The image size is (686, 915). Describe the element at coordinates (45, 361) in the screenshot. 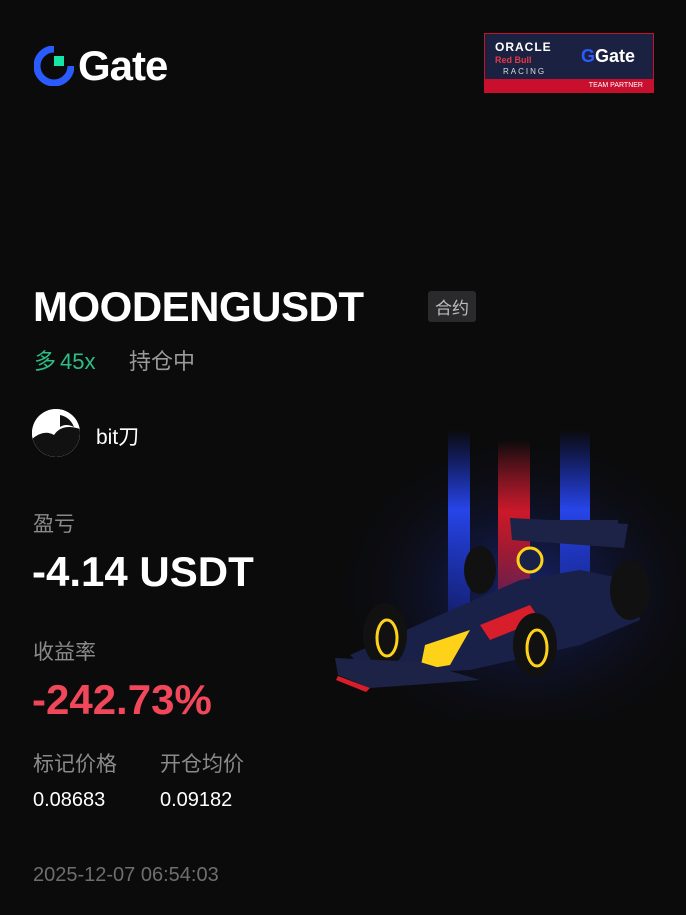

I see `side-label: 多` at that location.